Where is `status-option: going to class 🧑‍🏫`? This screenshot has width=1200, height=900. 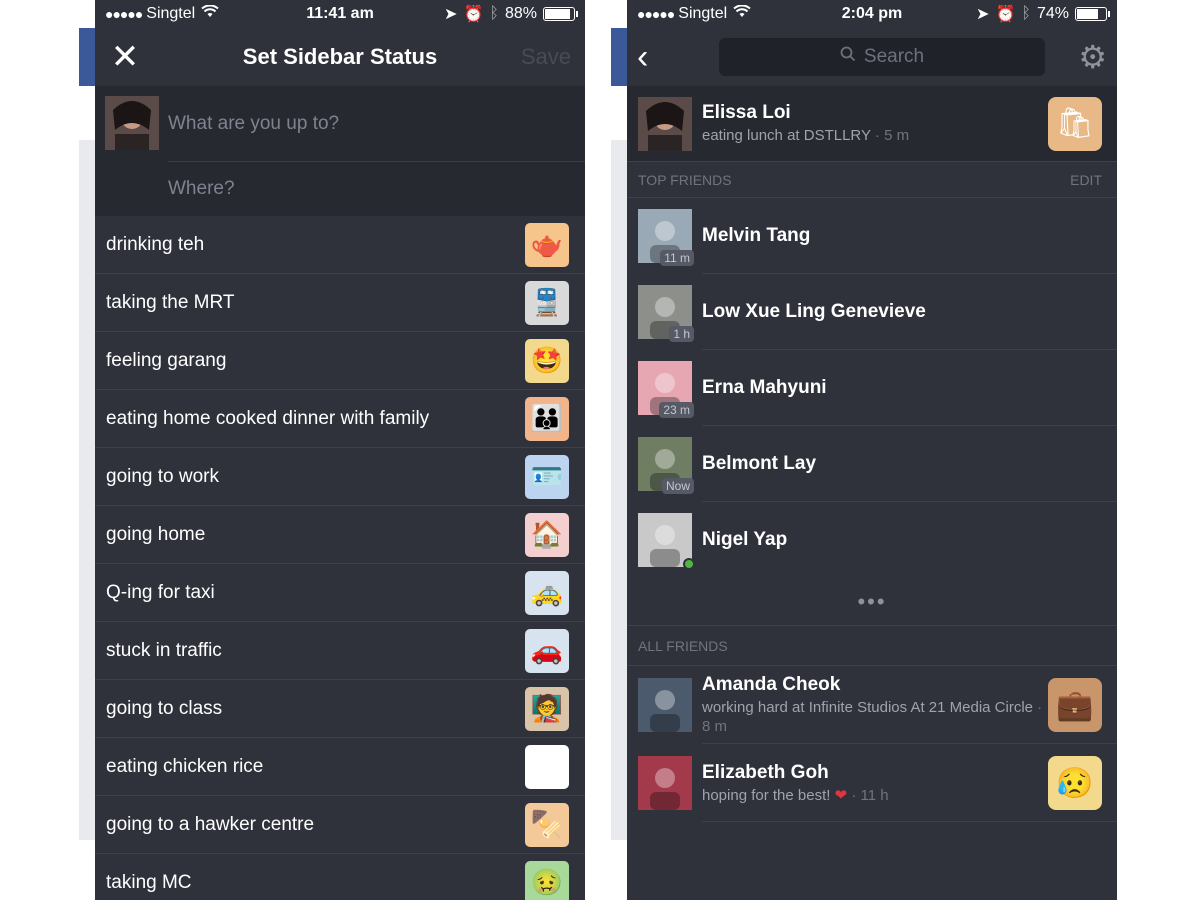
status-option: going to class 🧑‍🏫 is located at coordinates (340, 709).